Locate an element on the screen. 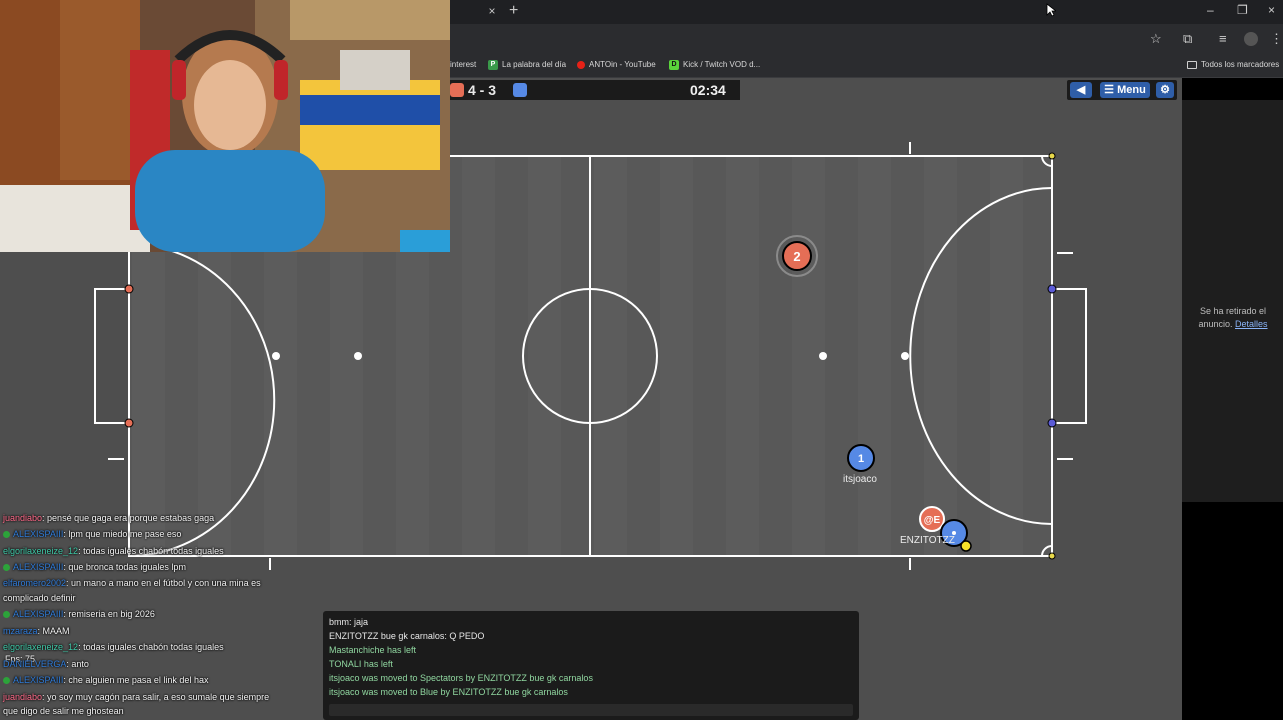 Image resolution: width=1283 pixels, height=720 pixels. chat-message: que digo de salir me ghostean is located at coordinates (63, 711).